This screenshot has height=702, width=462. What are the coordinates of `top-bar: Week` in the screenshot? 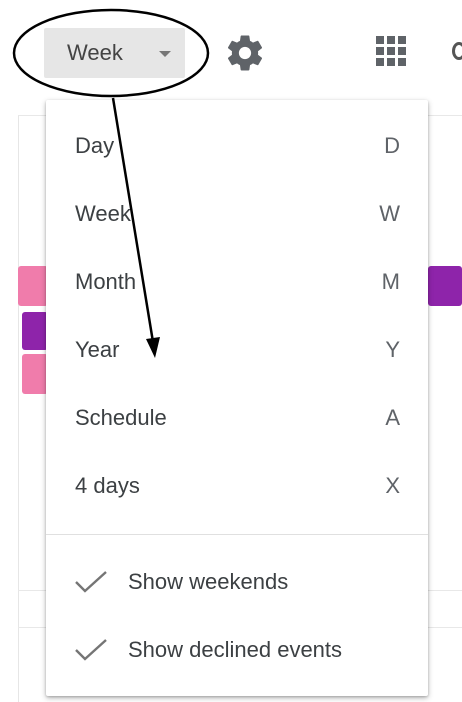 It's located at (231, 50).